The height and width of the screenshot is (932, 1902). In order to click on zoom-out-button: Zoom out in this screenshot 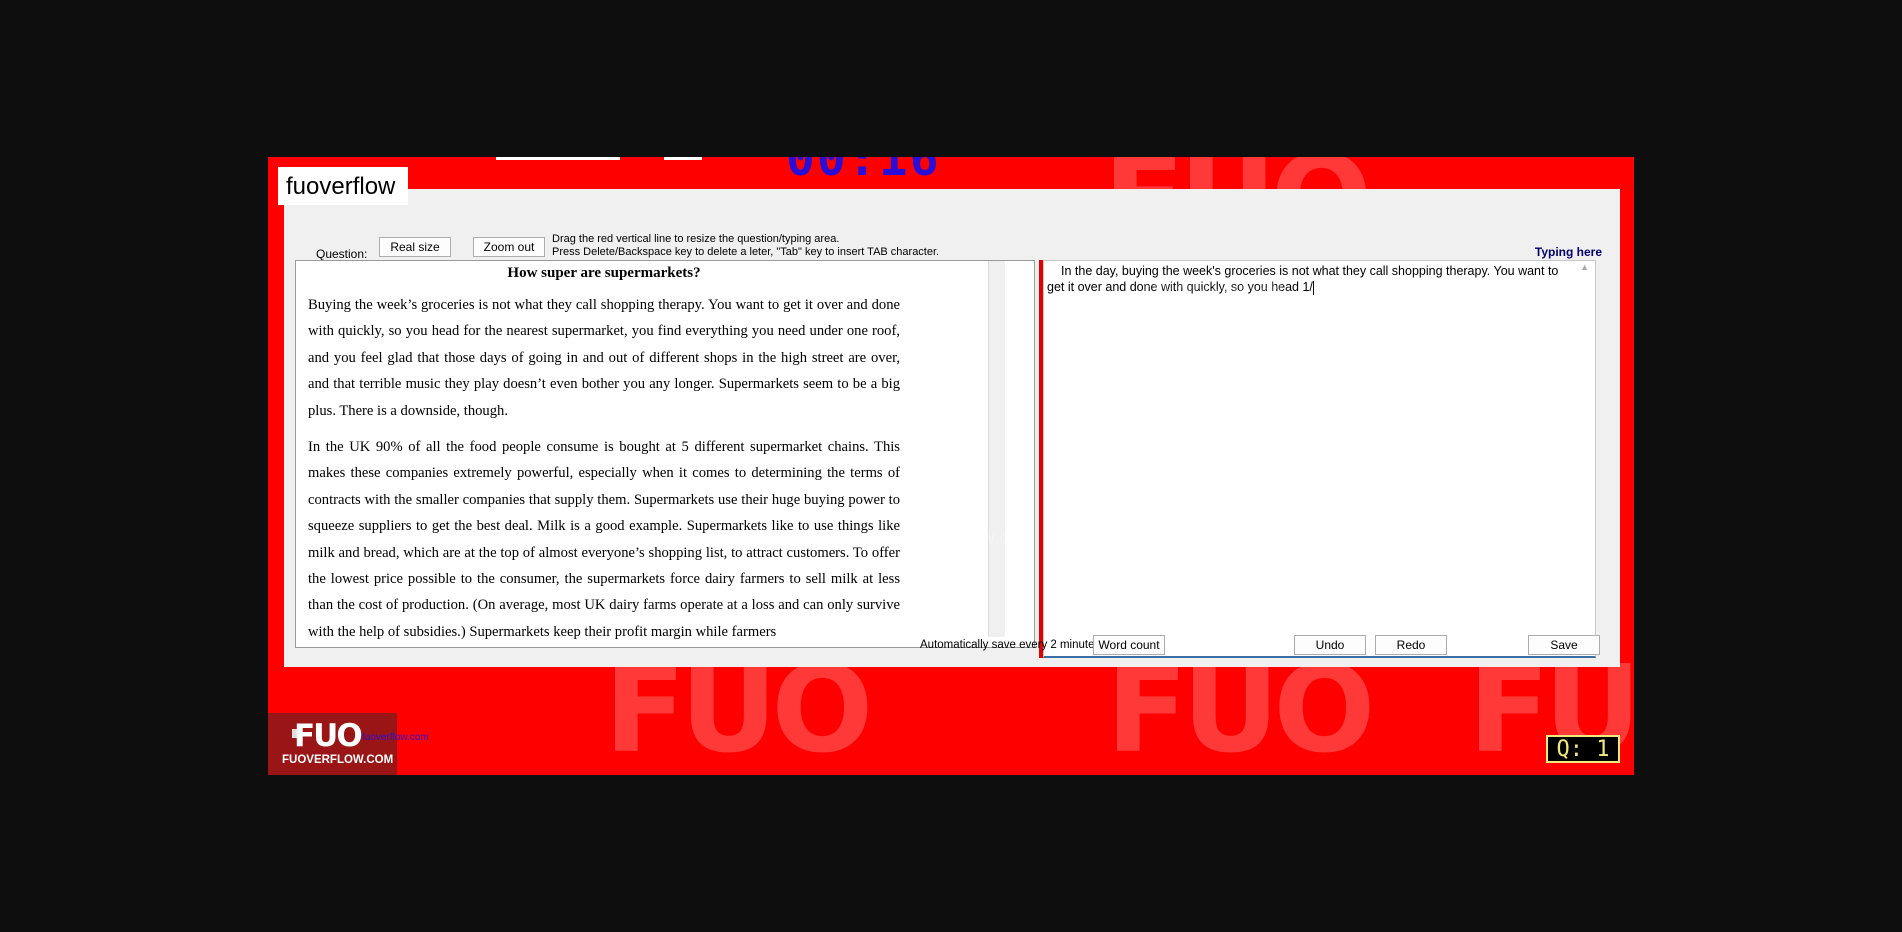, I will do `click(509, 247)`.